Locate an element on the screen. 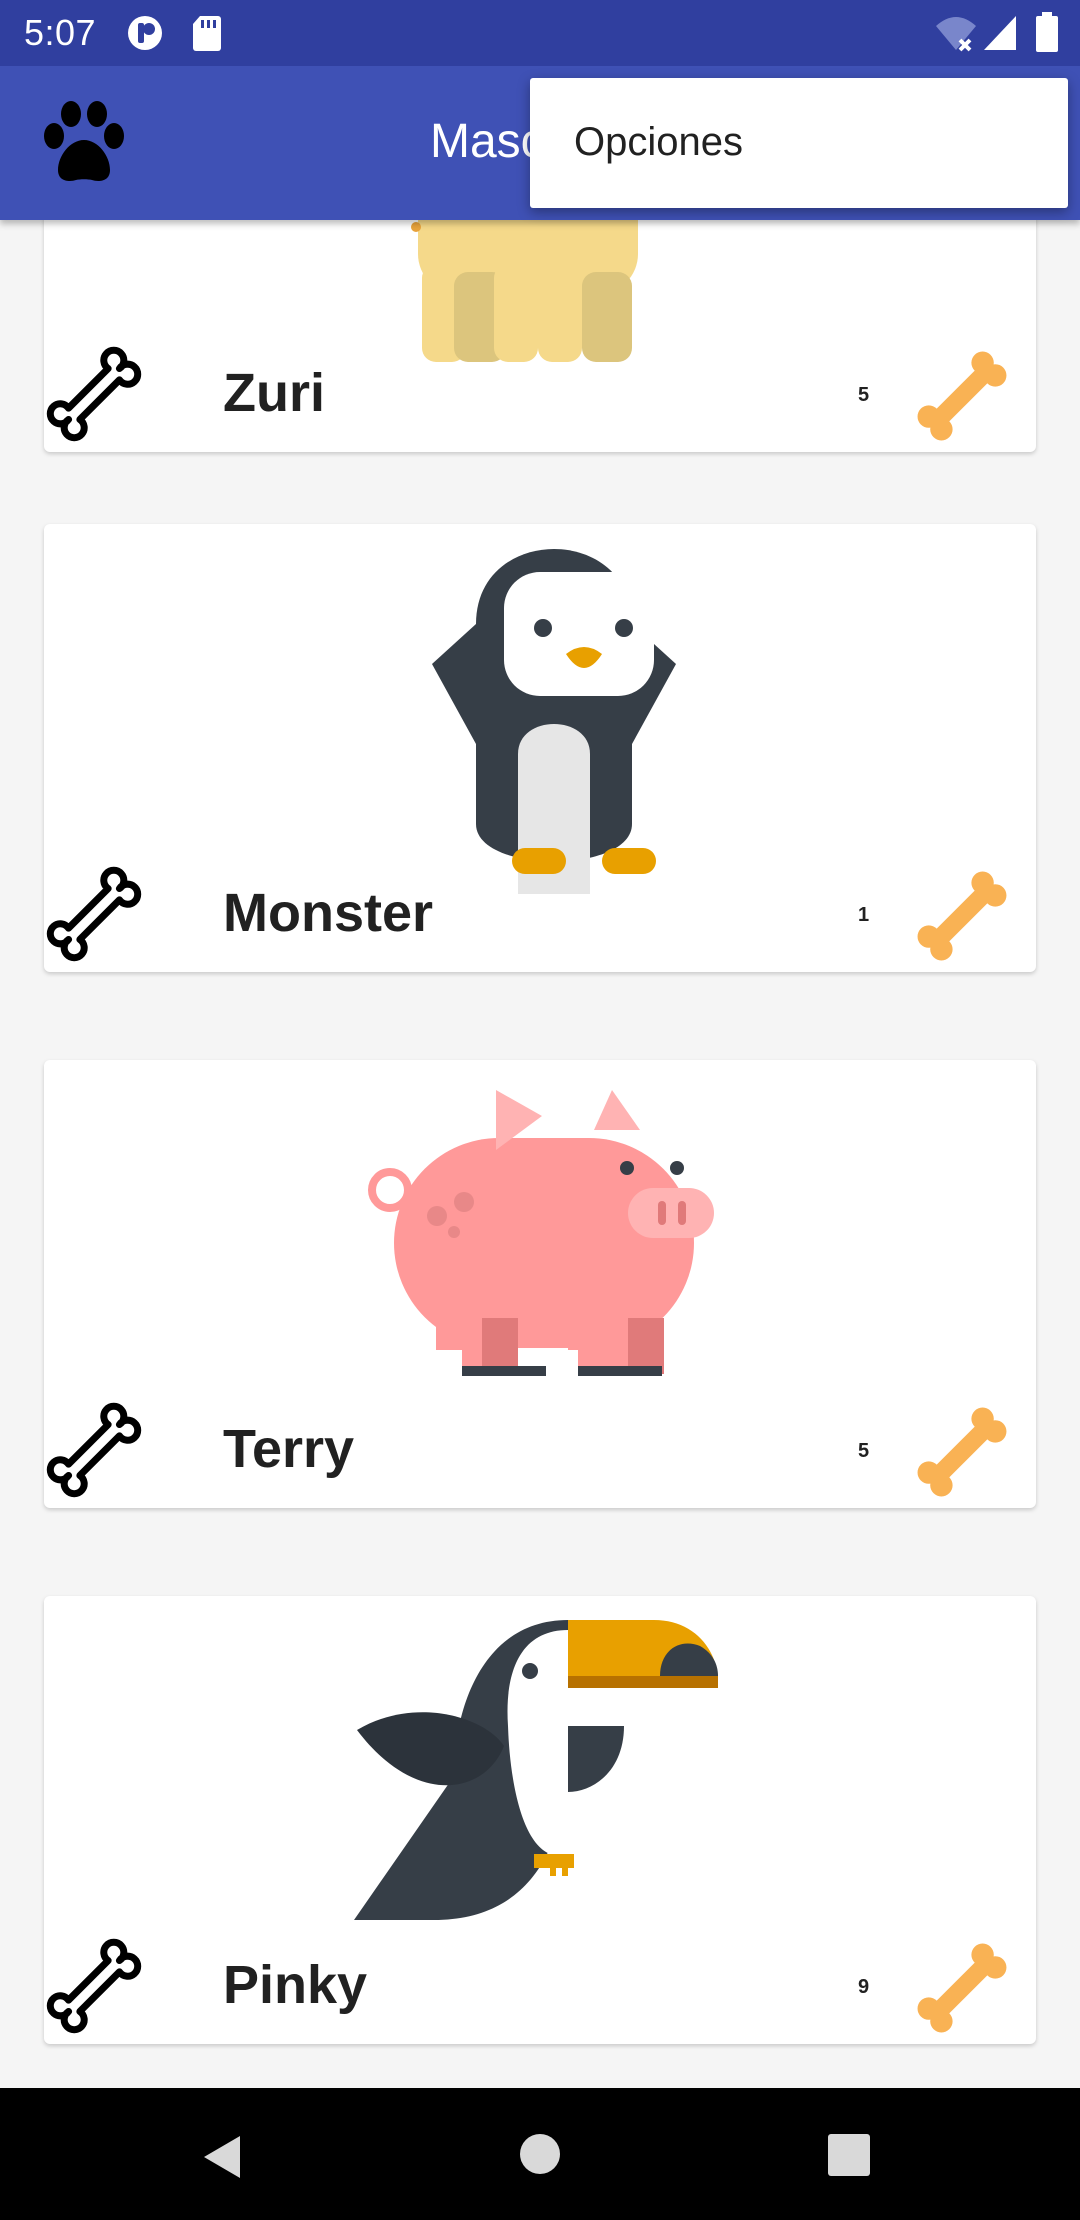 The height and width of the screenshot is (2220, 1080). menu-item-opciones: Opciones is located at coordinates (658, 142).